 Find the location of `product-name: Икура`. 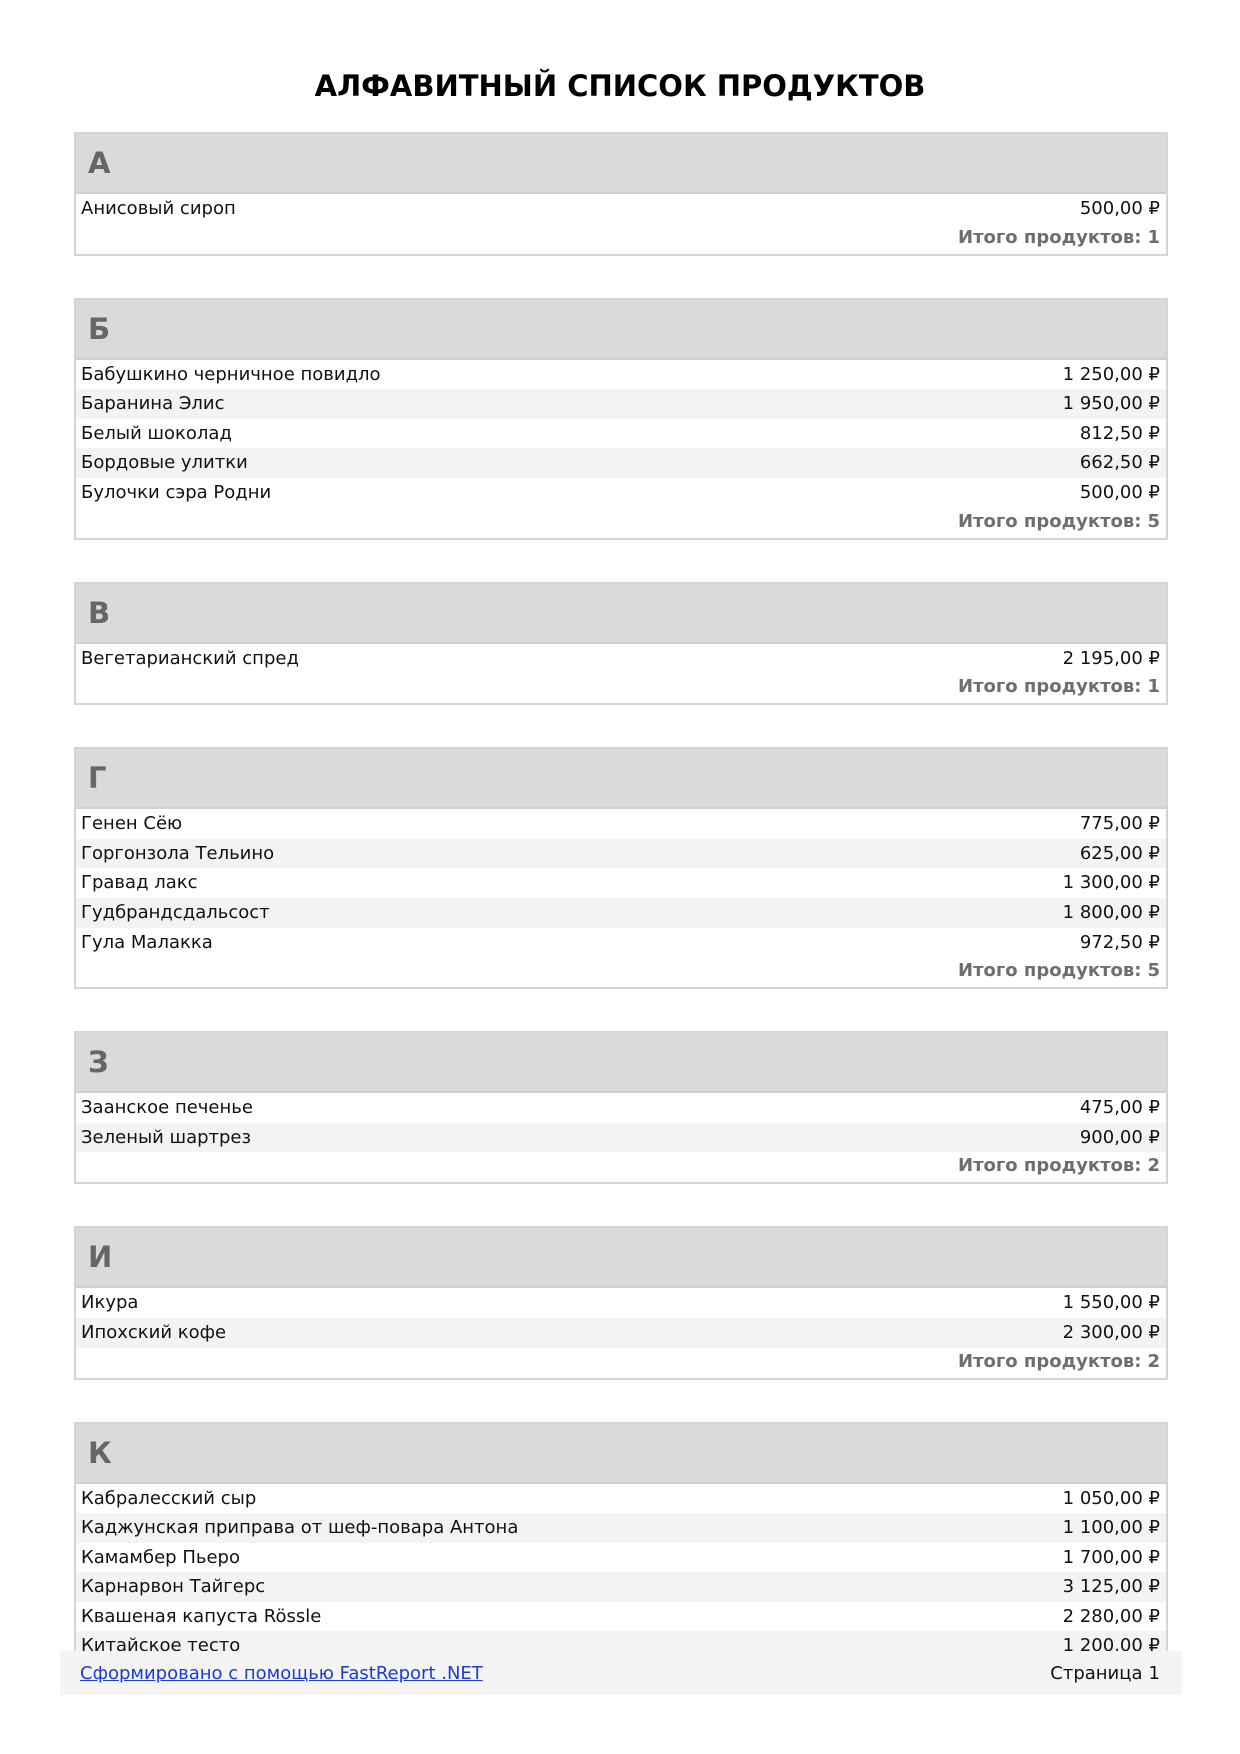

product-name: Икура is located at coordinates (110, 1303).